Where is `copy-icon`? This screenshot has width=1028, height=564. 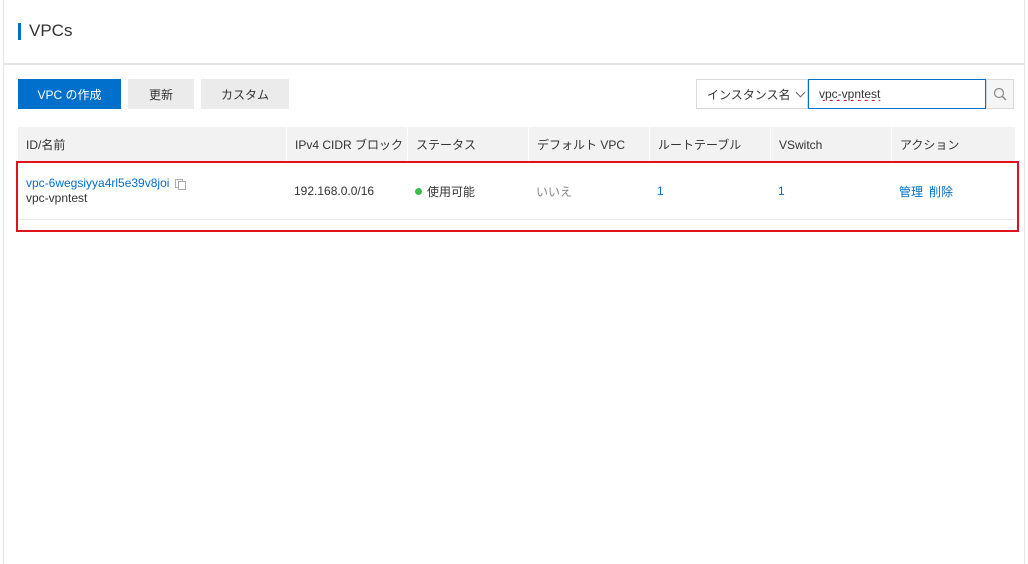 copy-icon is located at coordinates (181, 184).